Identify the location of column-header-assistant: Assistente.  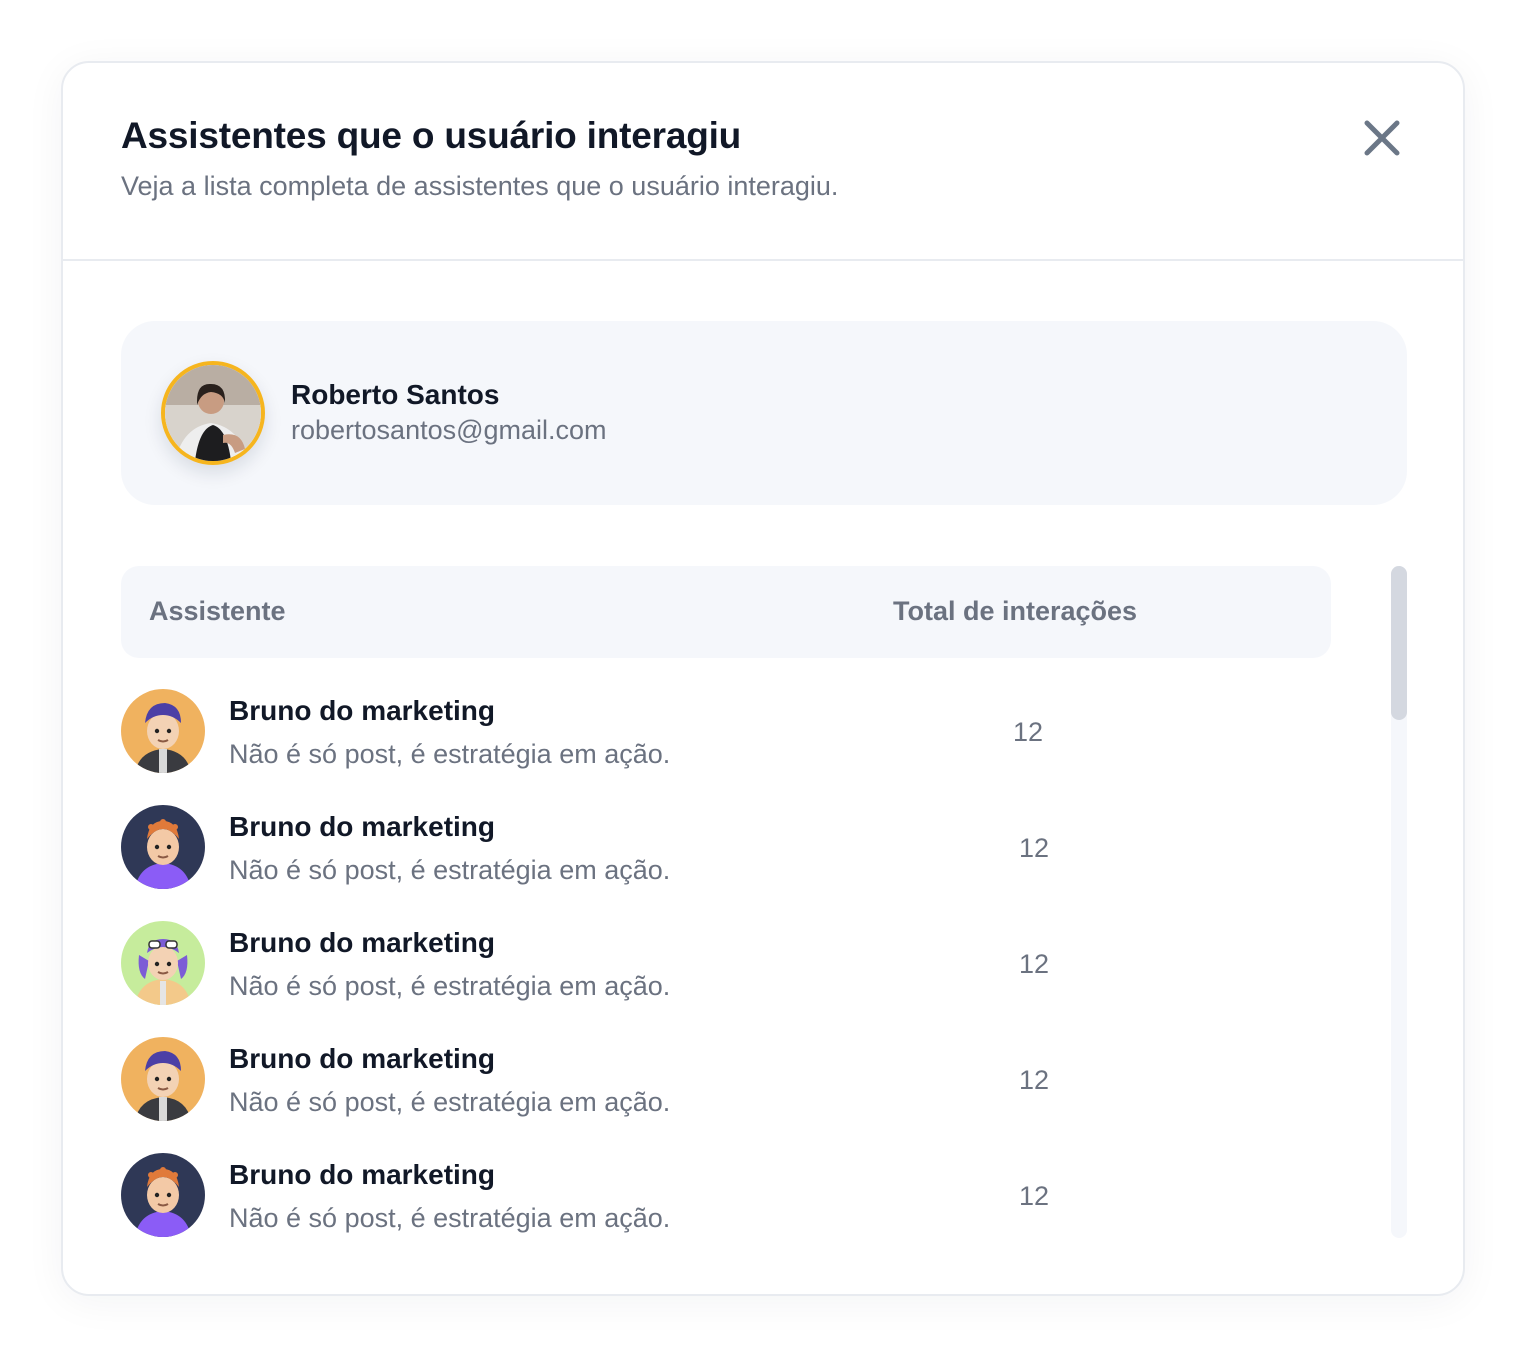
(217, 611).